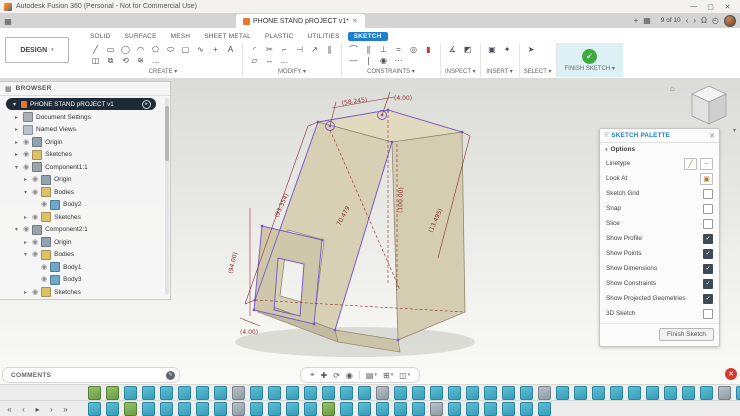  Describe the element at coordinates (413, 49) in the screenshot. I see `concentric-constraint-icon: ◎` at that location.